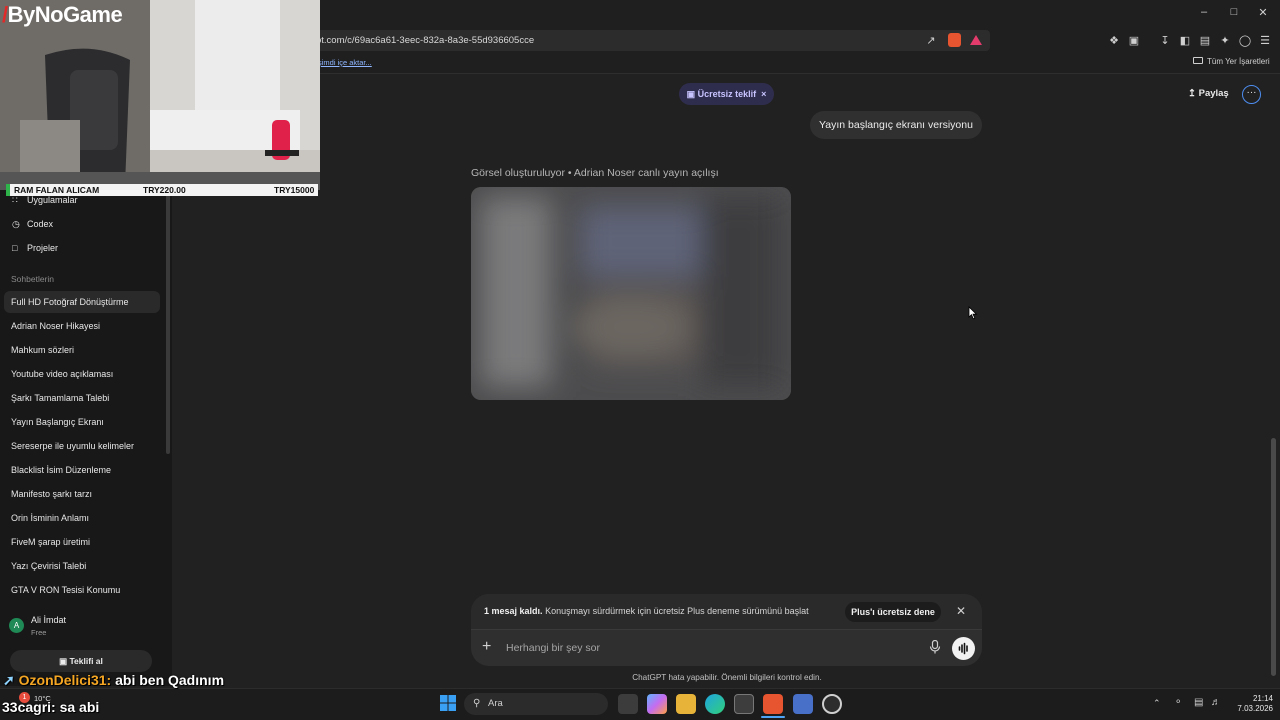 This screenshot has height=720, width=1280. Describe the element at coordinates (1205, 41) in the screenshot. I see `wallet-icon: ▤` at that location.